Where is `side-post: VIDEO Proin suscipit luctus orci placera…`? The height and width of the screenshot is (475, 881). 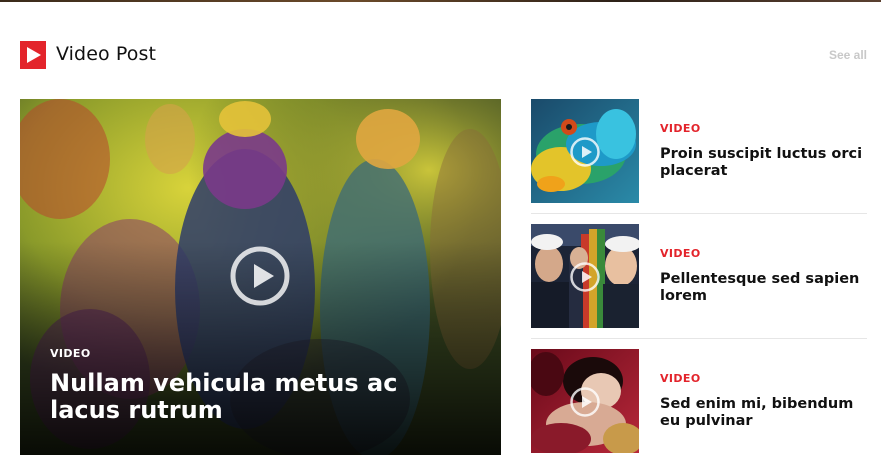 side-post: VIDEO Proin suscipit luctus orci placera… is located at coordinates (699, 151).